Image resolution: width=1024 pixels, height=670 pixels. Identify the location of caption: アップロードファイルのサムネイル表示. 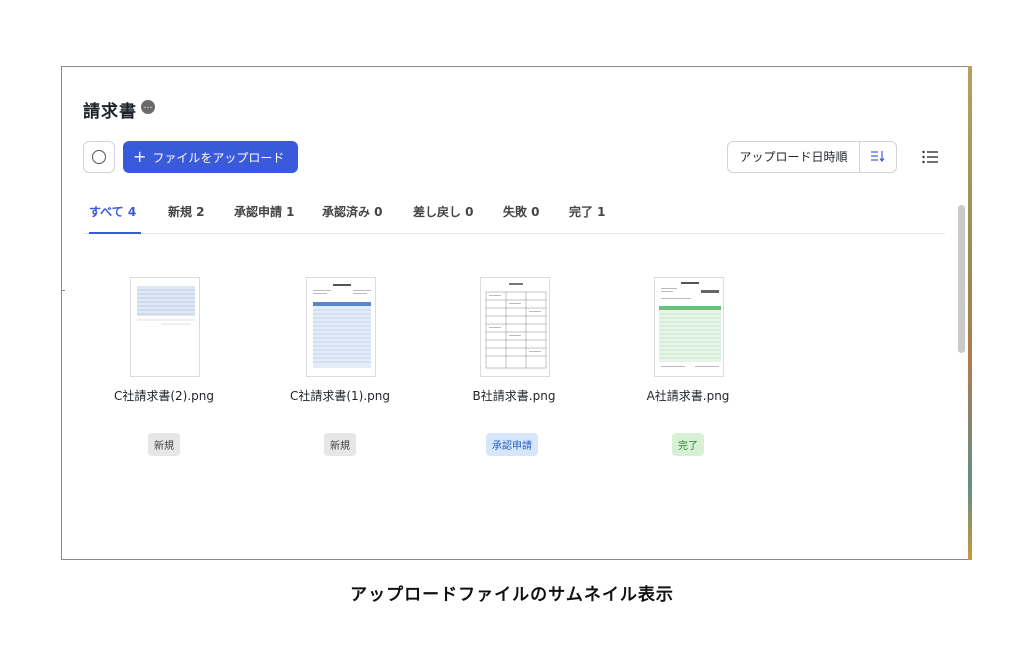
(512, 595).